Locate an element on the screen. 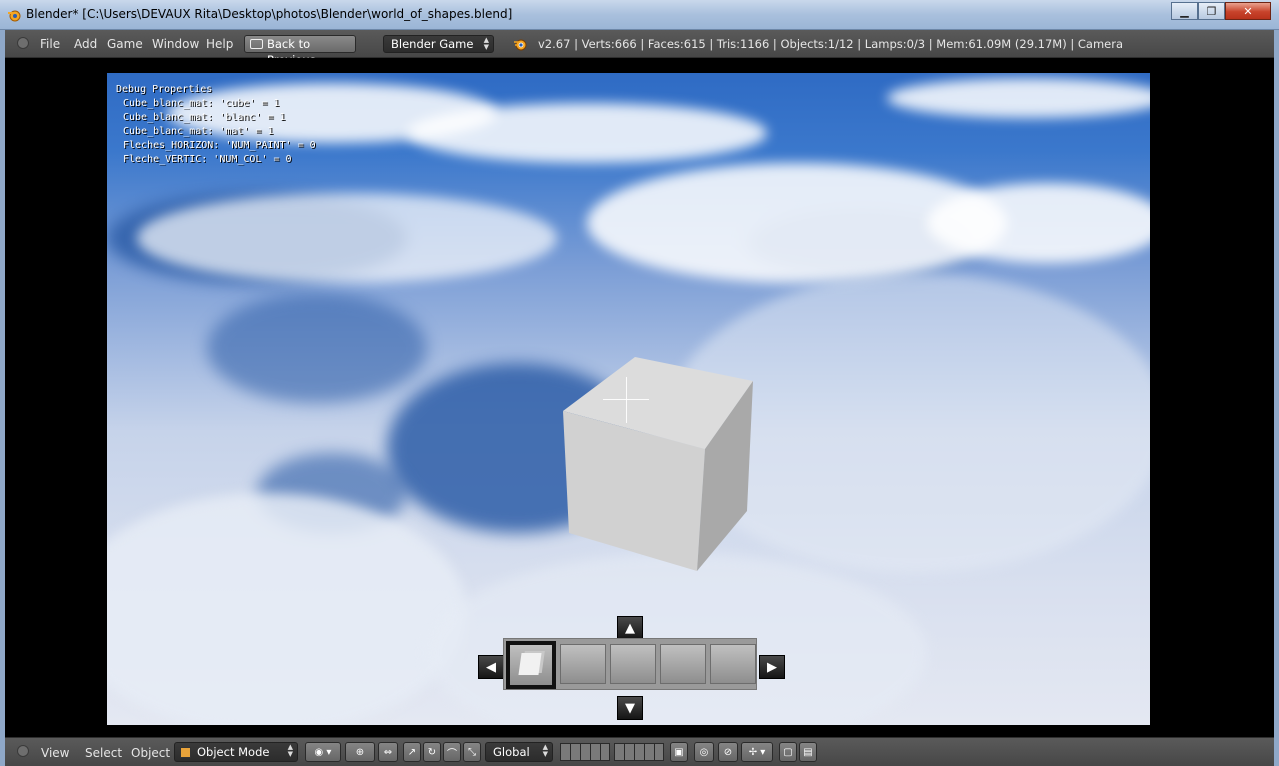 The image size is (1279, 766). inventory-slot-selected is located at coordinates (531, 665).